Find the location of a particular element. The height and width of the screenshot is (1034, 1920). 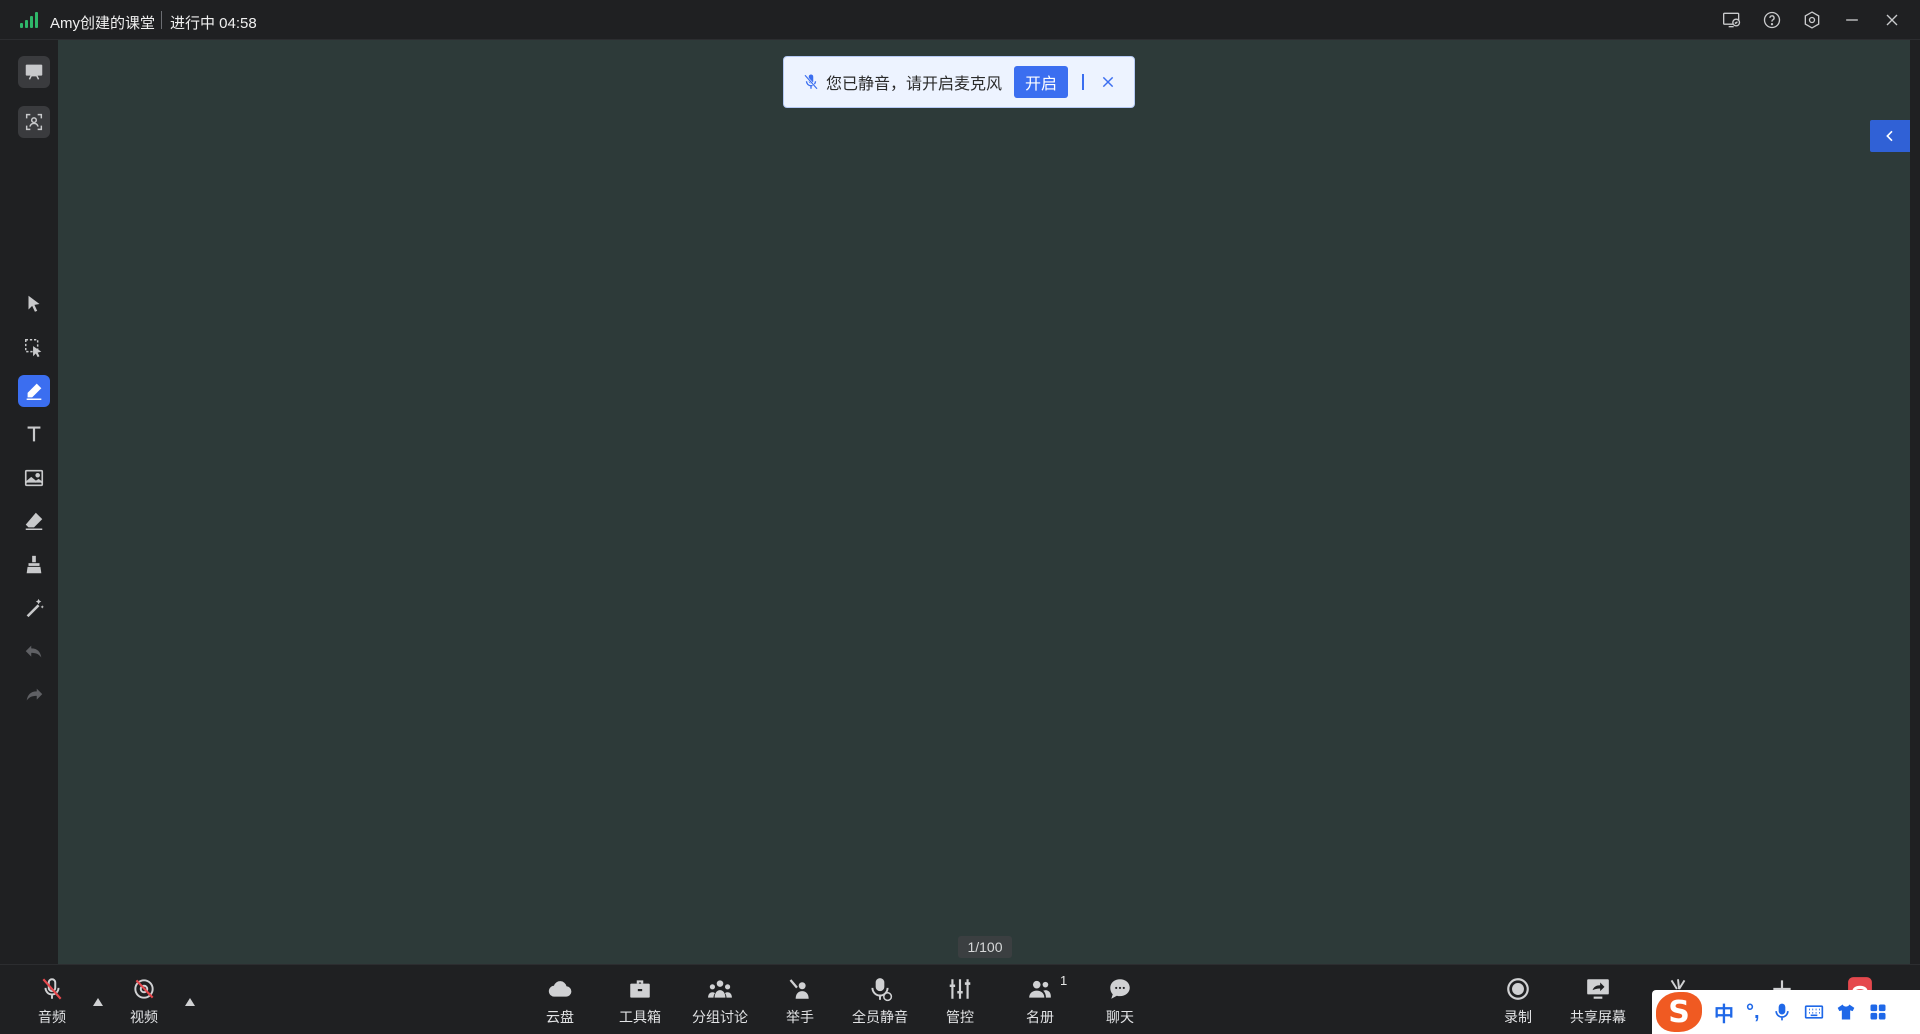

screen-cast-icon is located at coordinates (1732, 20).